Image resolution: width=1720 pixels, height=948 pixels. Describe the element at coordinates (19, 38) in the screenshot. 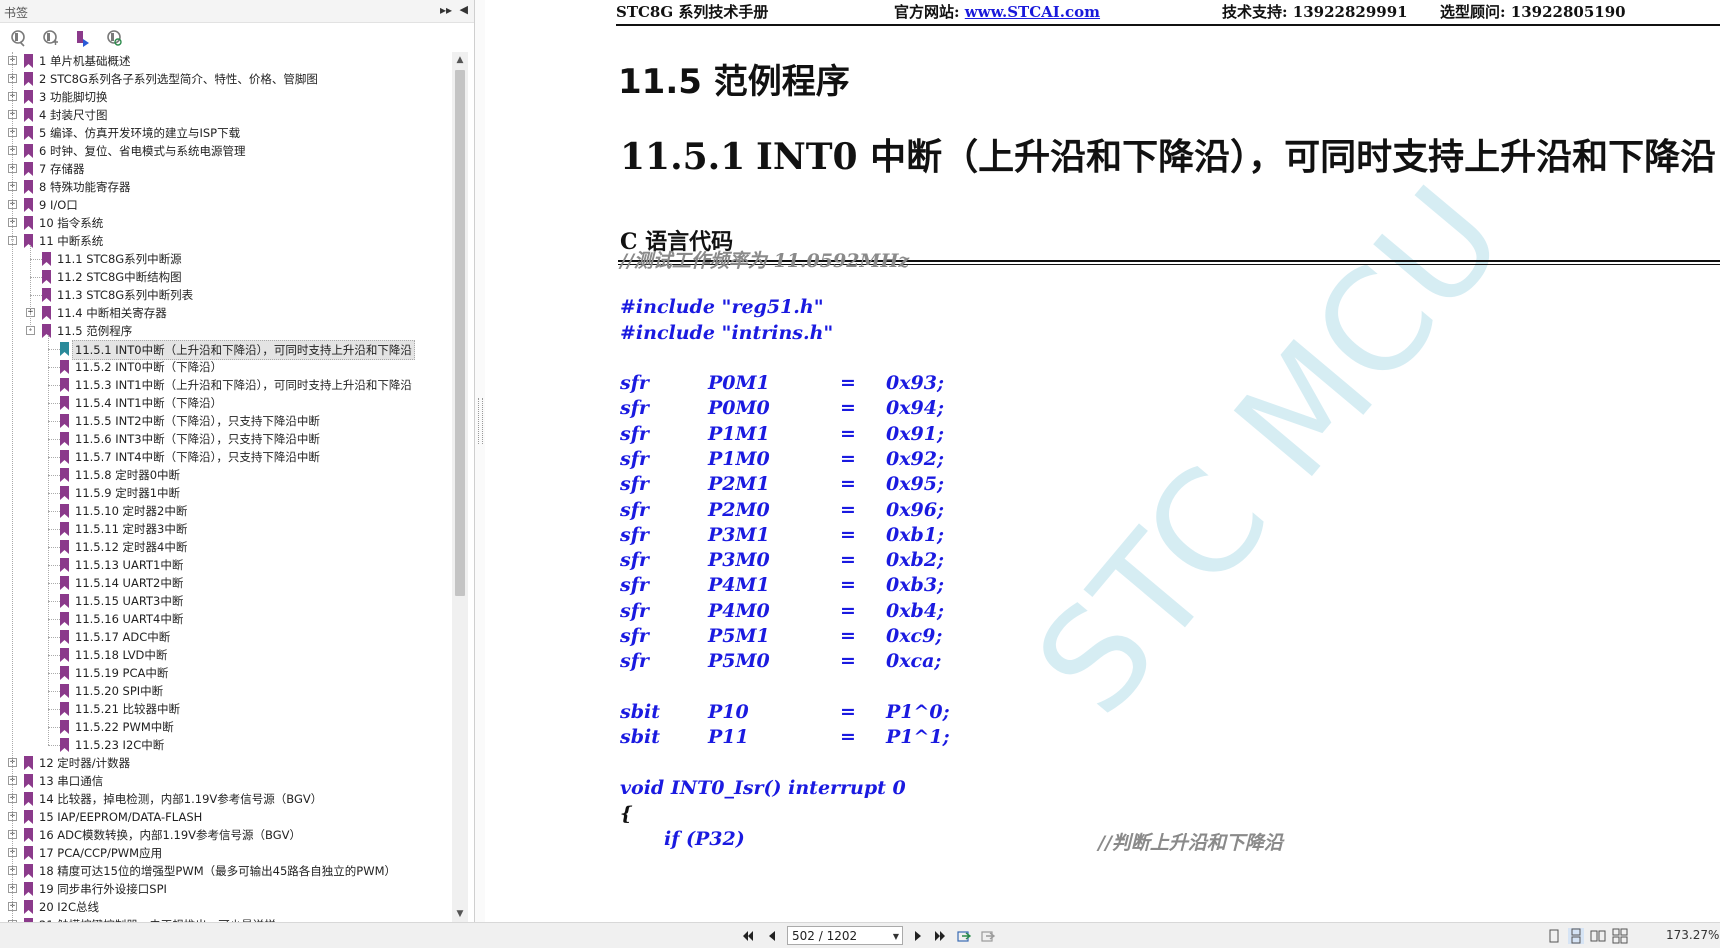

I see `bookmark-options-icon` at that location.